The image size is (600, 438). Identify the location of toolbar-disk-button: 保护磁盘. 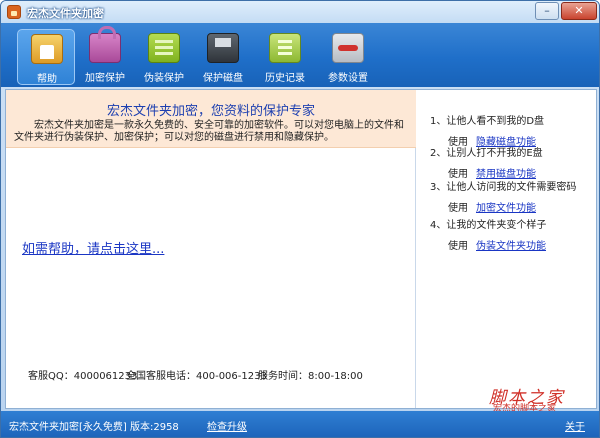
(223, 57).